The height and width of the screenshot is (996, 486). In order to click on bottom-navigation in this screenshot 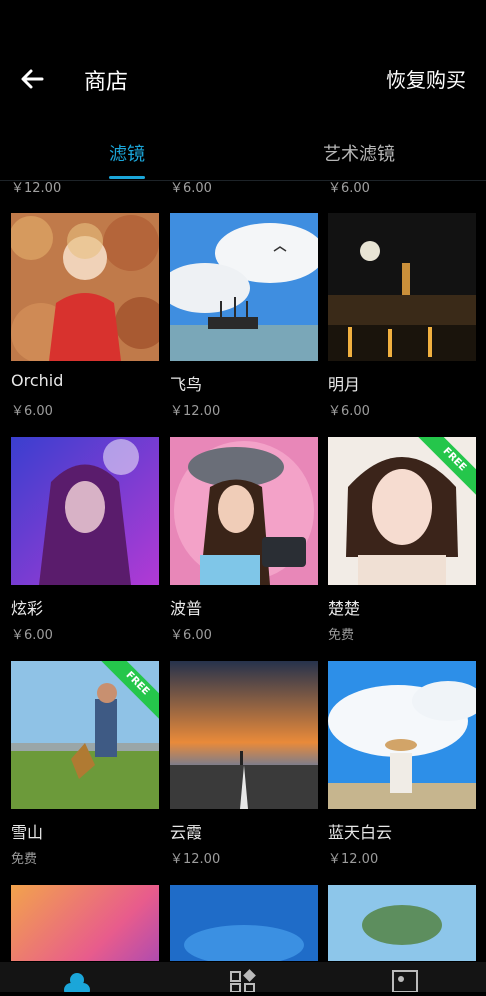, I will do `click(243, 979)`.